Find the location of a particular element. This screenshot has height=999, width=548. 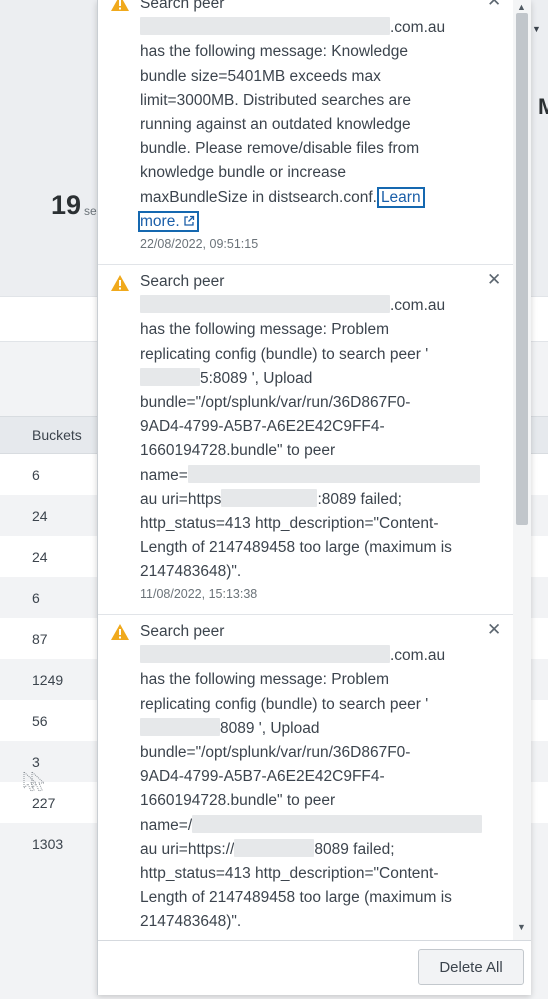

uri-prefix: au uri=https is located at coordinates (181, 499).